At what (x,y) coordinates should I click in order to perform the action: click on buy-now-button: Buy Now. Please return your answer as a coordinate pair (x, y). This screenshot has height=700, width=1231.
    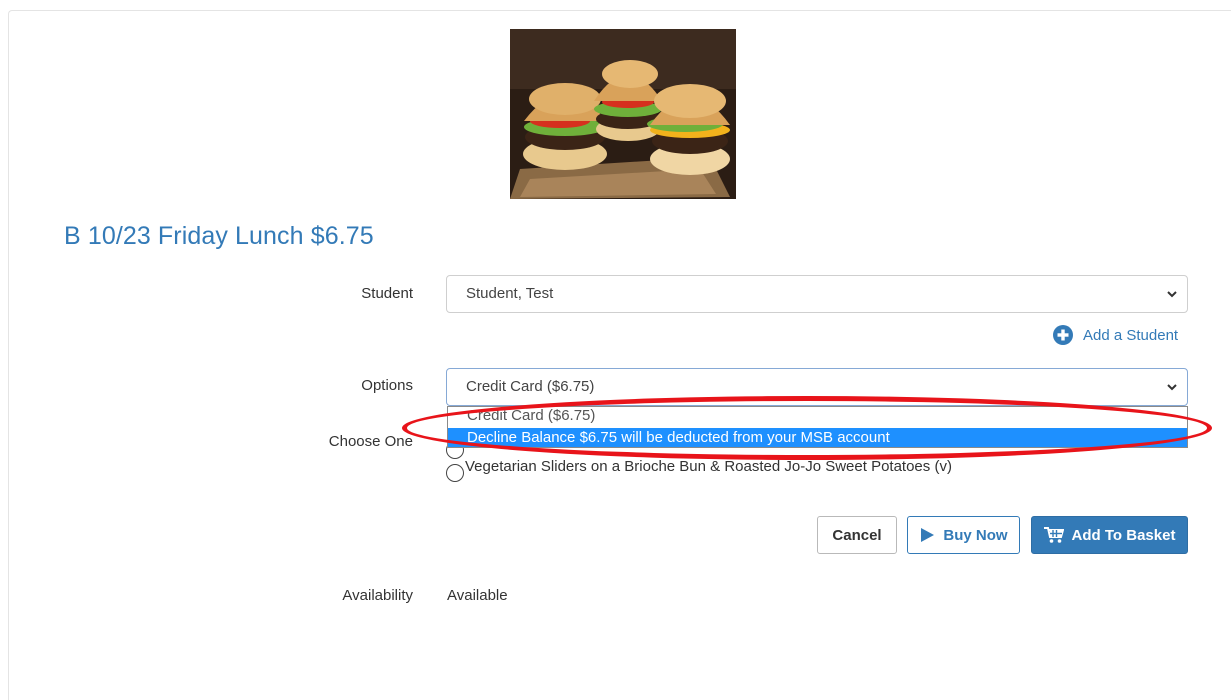
    Looking at the image, I should click on (963, 535).